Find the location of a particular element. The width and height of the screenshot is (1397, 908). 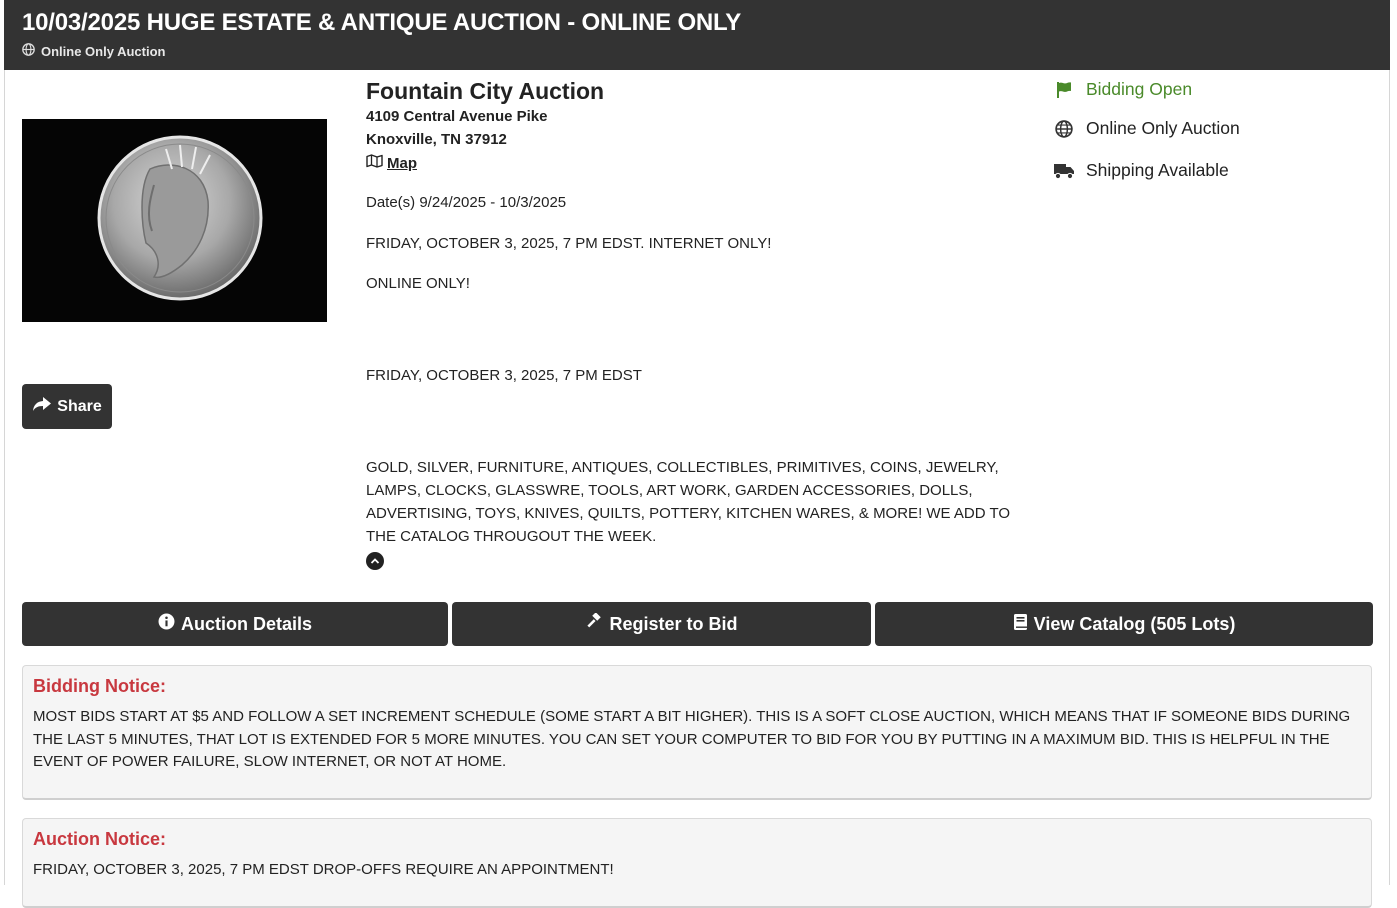

auction-type-subtitle: Online Only Auction is located at coordinates (93, 51).